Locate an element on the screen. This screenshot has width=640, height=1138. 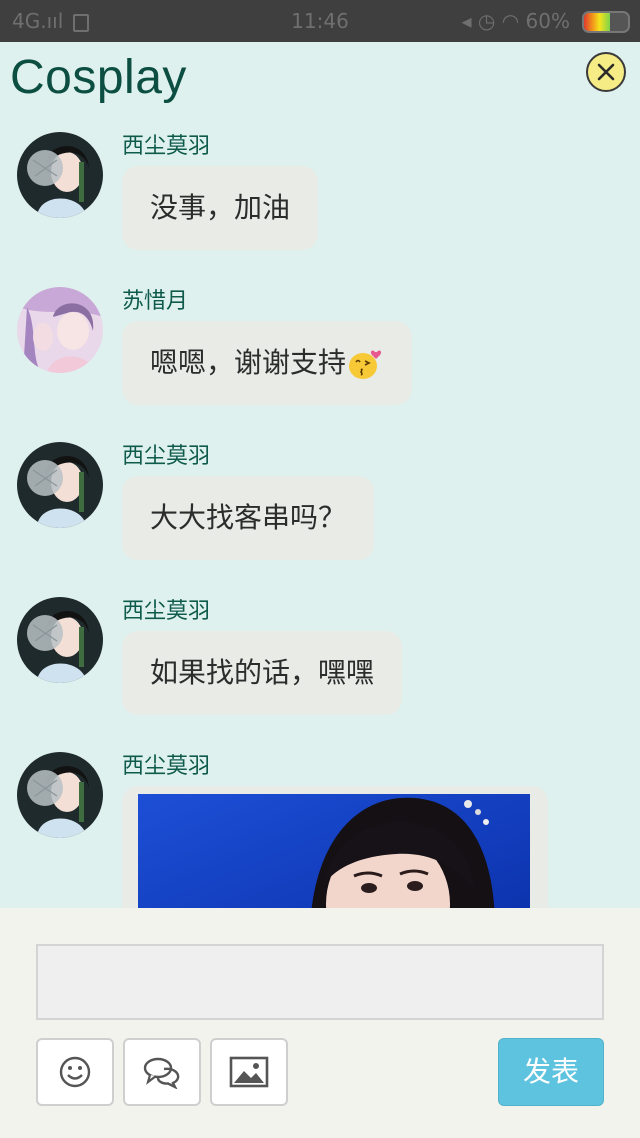
message-bubble: 如果找的话，嘿嘿 is located at coordinates (262, 673).